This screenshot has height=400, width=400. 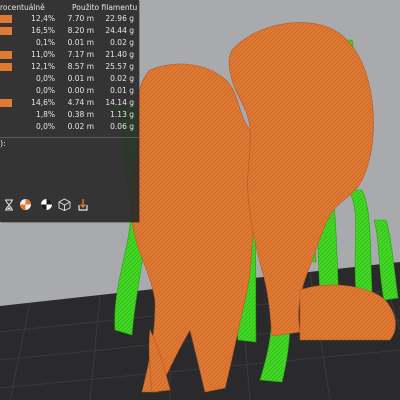 I want to click on color-print-icon, so click(x=25, y=204).